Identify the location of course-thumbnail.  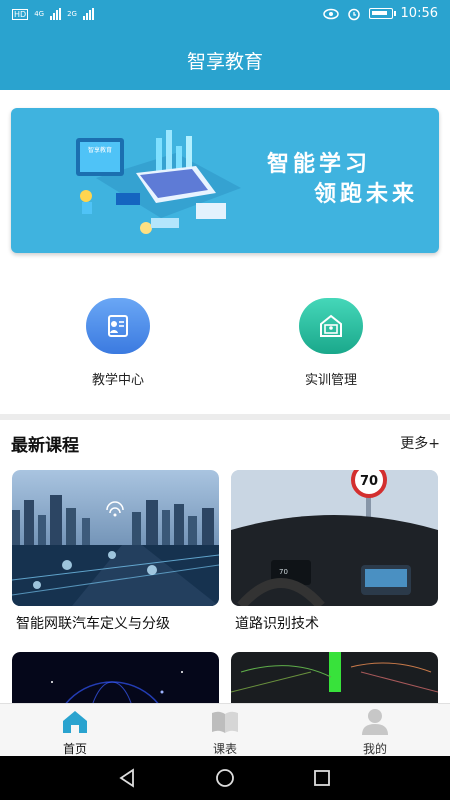
(115, 538).